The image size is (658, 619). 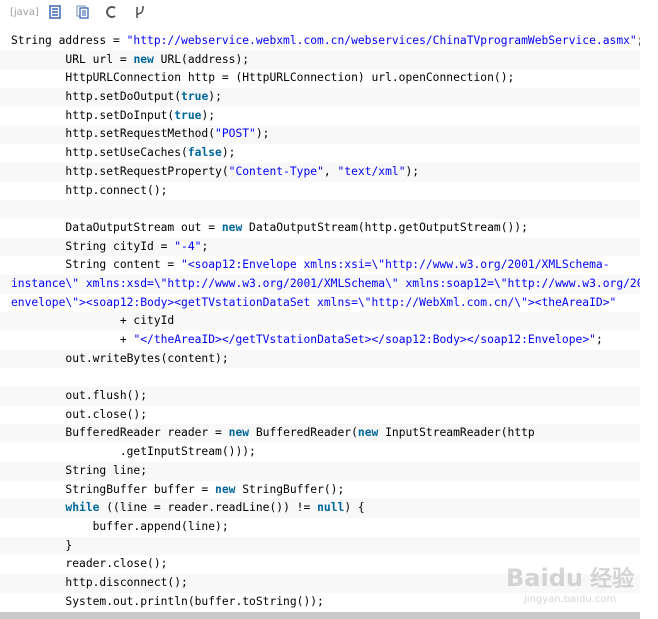 I want to click on code-line, so click(x=320, y=209).